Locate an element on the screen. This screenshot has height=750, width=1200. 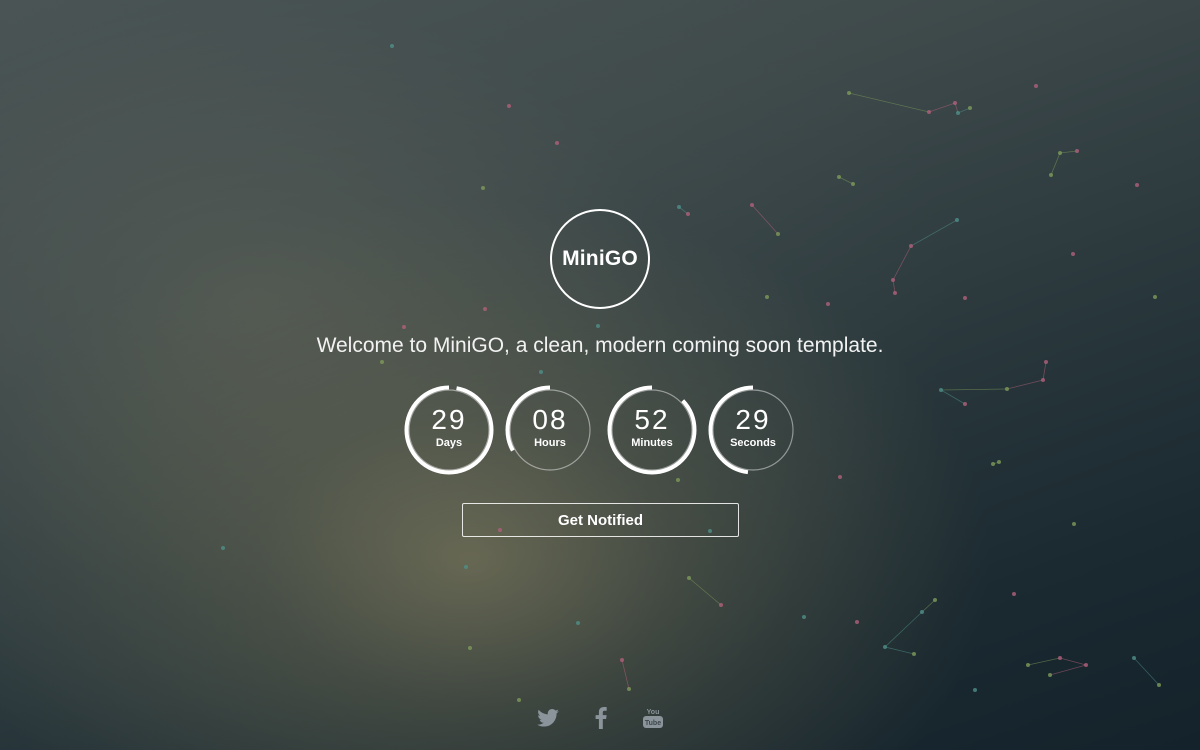
facebook-link is located at coordinates (601, 718).